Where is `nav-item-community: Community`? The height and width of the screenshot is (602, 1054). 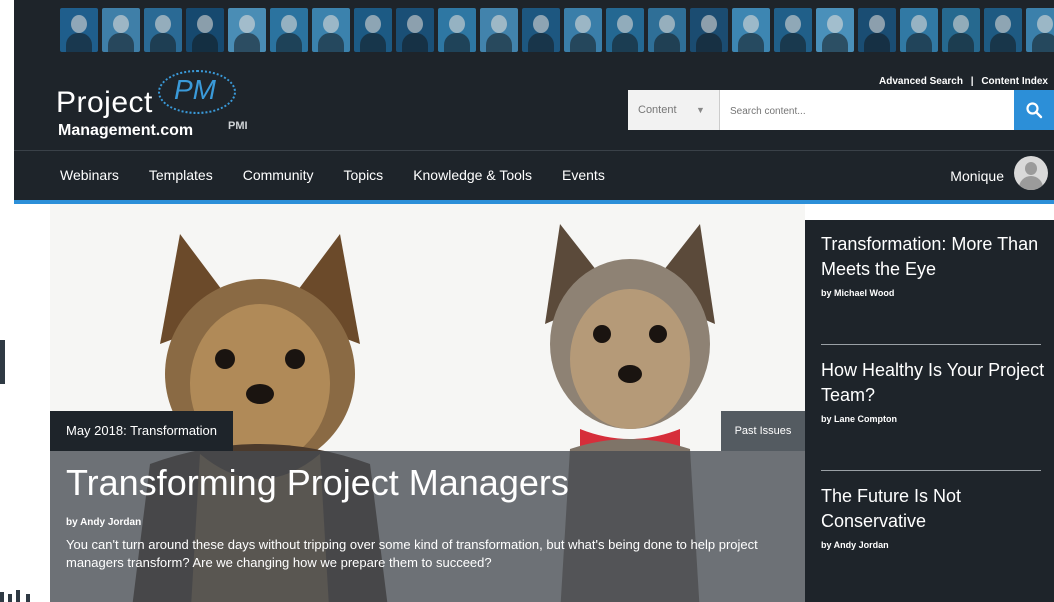 nav-item-community: Community is located at coordinates (278, 175).